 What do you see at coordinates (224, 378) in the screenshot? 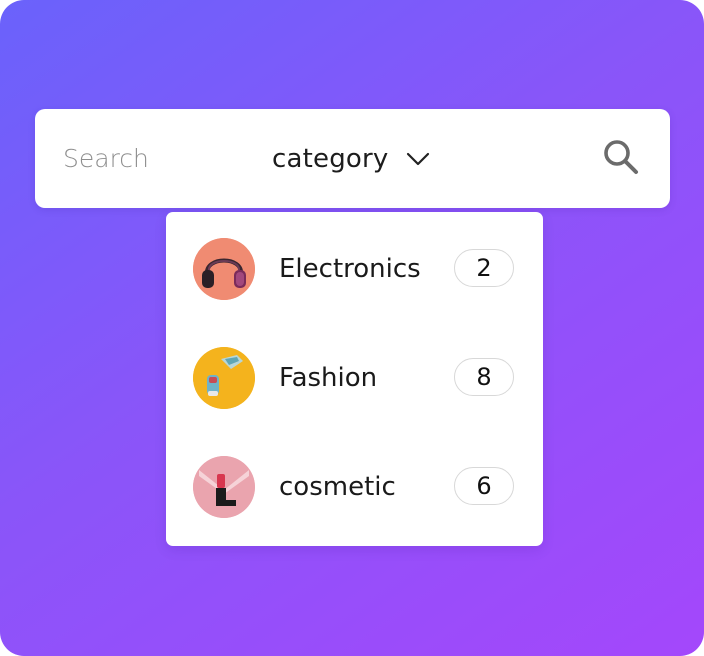
I see `sneaker-image` at bounding box center [224, 378].